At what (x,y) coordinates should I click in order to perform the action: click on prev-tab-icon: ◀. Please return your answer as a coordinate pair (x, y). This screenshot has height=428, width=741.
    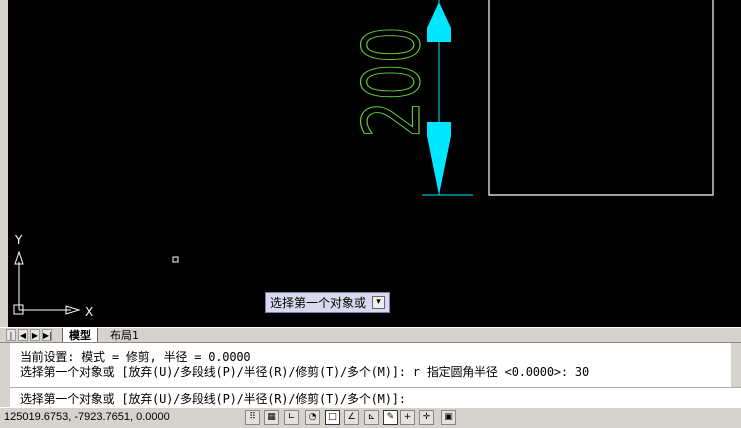
    Looking at the image, I should click on (23, 335).